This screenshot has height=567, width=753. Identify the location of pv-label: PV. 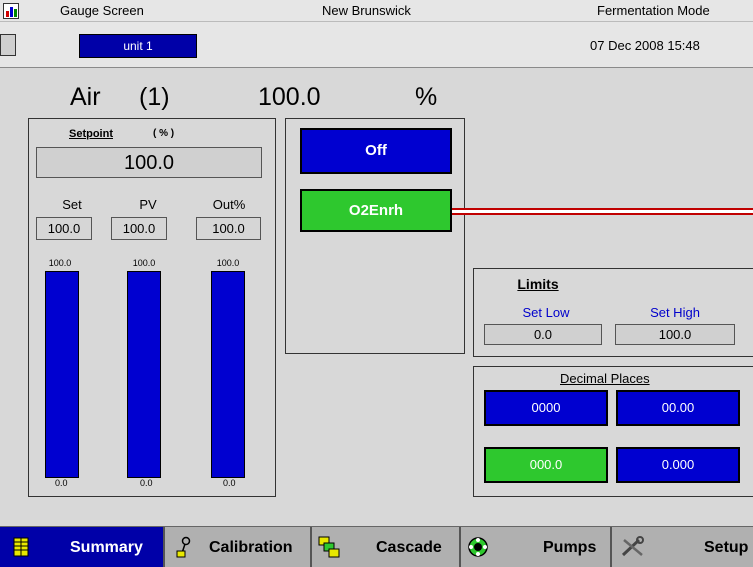
(148, 204).